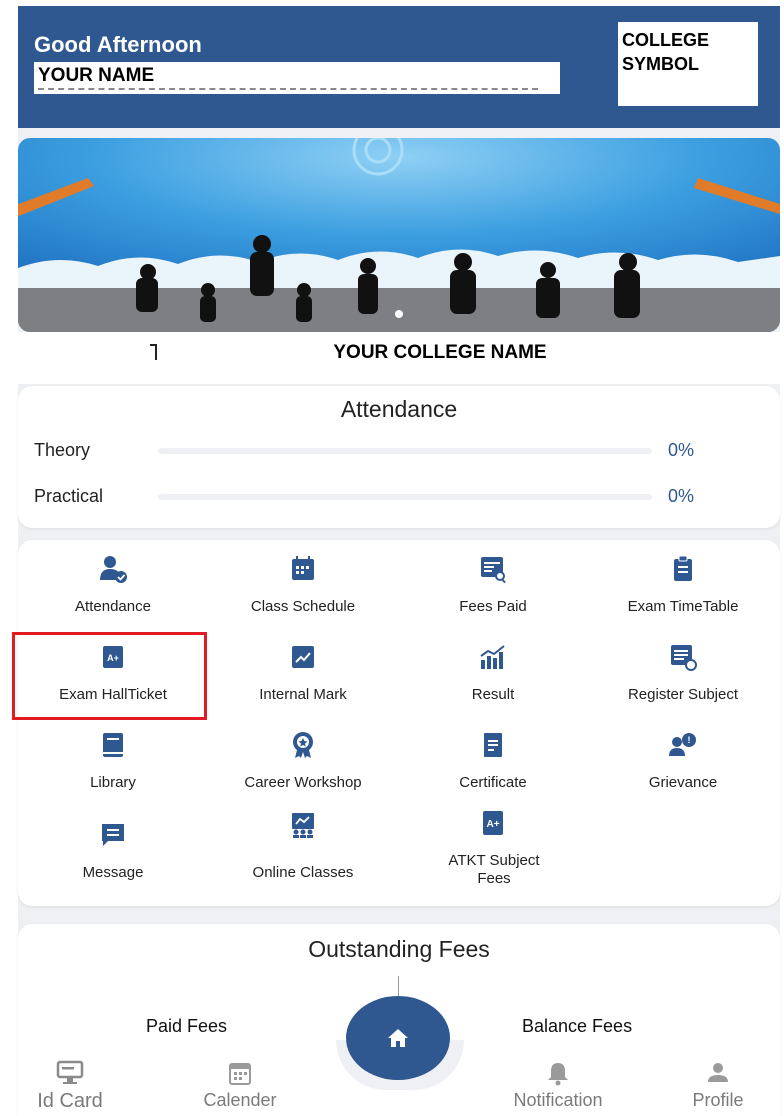 The image size is (784, 1116). What do you see at coordinates (303, 853) in the screenshot?
I see `menu-online-classes: Online Classes` at bounding box center [303, 853].